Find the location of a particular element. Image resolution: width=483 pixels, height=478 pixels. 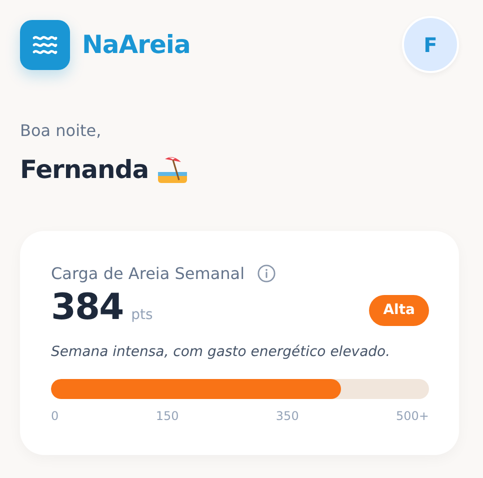

intensity-badge: Alta is located at coordinates (399, 310).